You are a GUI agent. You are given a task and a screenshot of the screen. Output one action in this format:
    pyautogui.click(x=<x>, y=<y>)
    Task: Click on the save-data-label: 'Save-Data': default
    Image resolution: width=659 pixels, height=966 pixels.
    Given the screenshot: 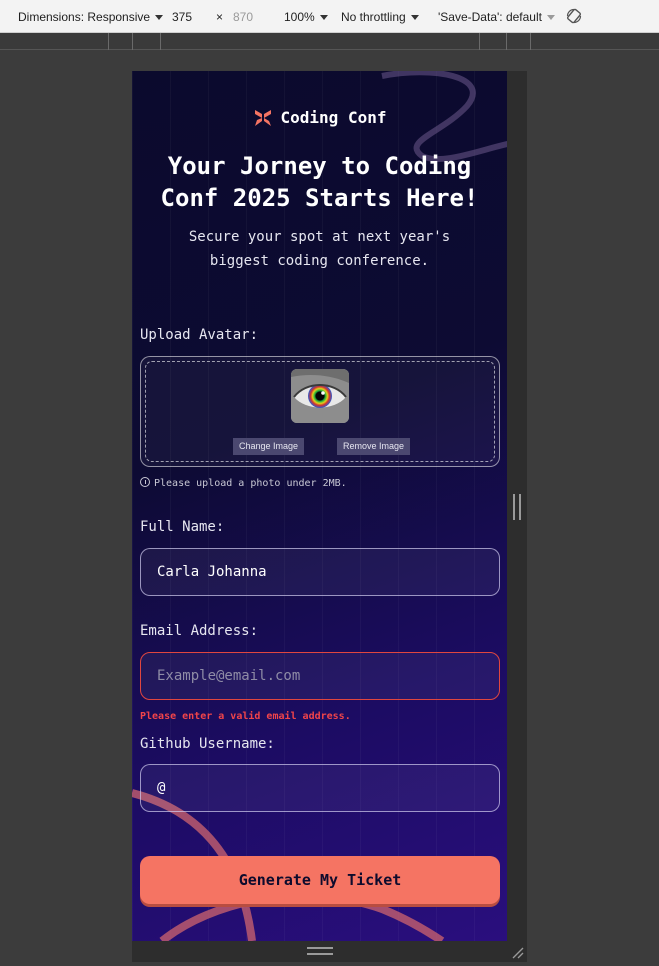 What is the action you would take?
    pyautogui.click(x=490, y=17)
    